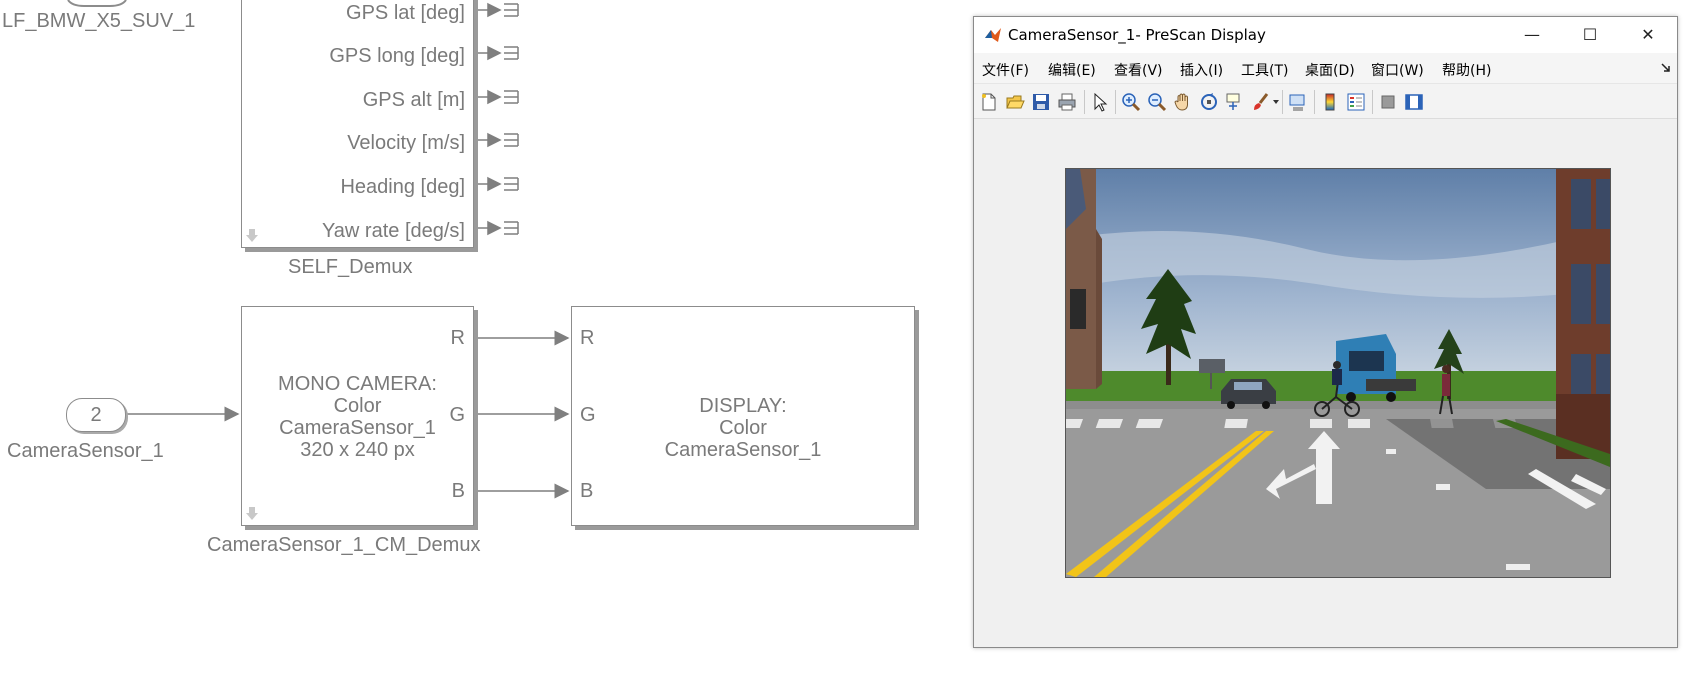 The height and width of the screenshot is (681, 1702). What do you see at coordinates (1466, 70) in the screenshot?
I see `menu-help: 帮助(H)` at bounding box center [1466, 70].